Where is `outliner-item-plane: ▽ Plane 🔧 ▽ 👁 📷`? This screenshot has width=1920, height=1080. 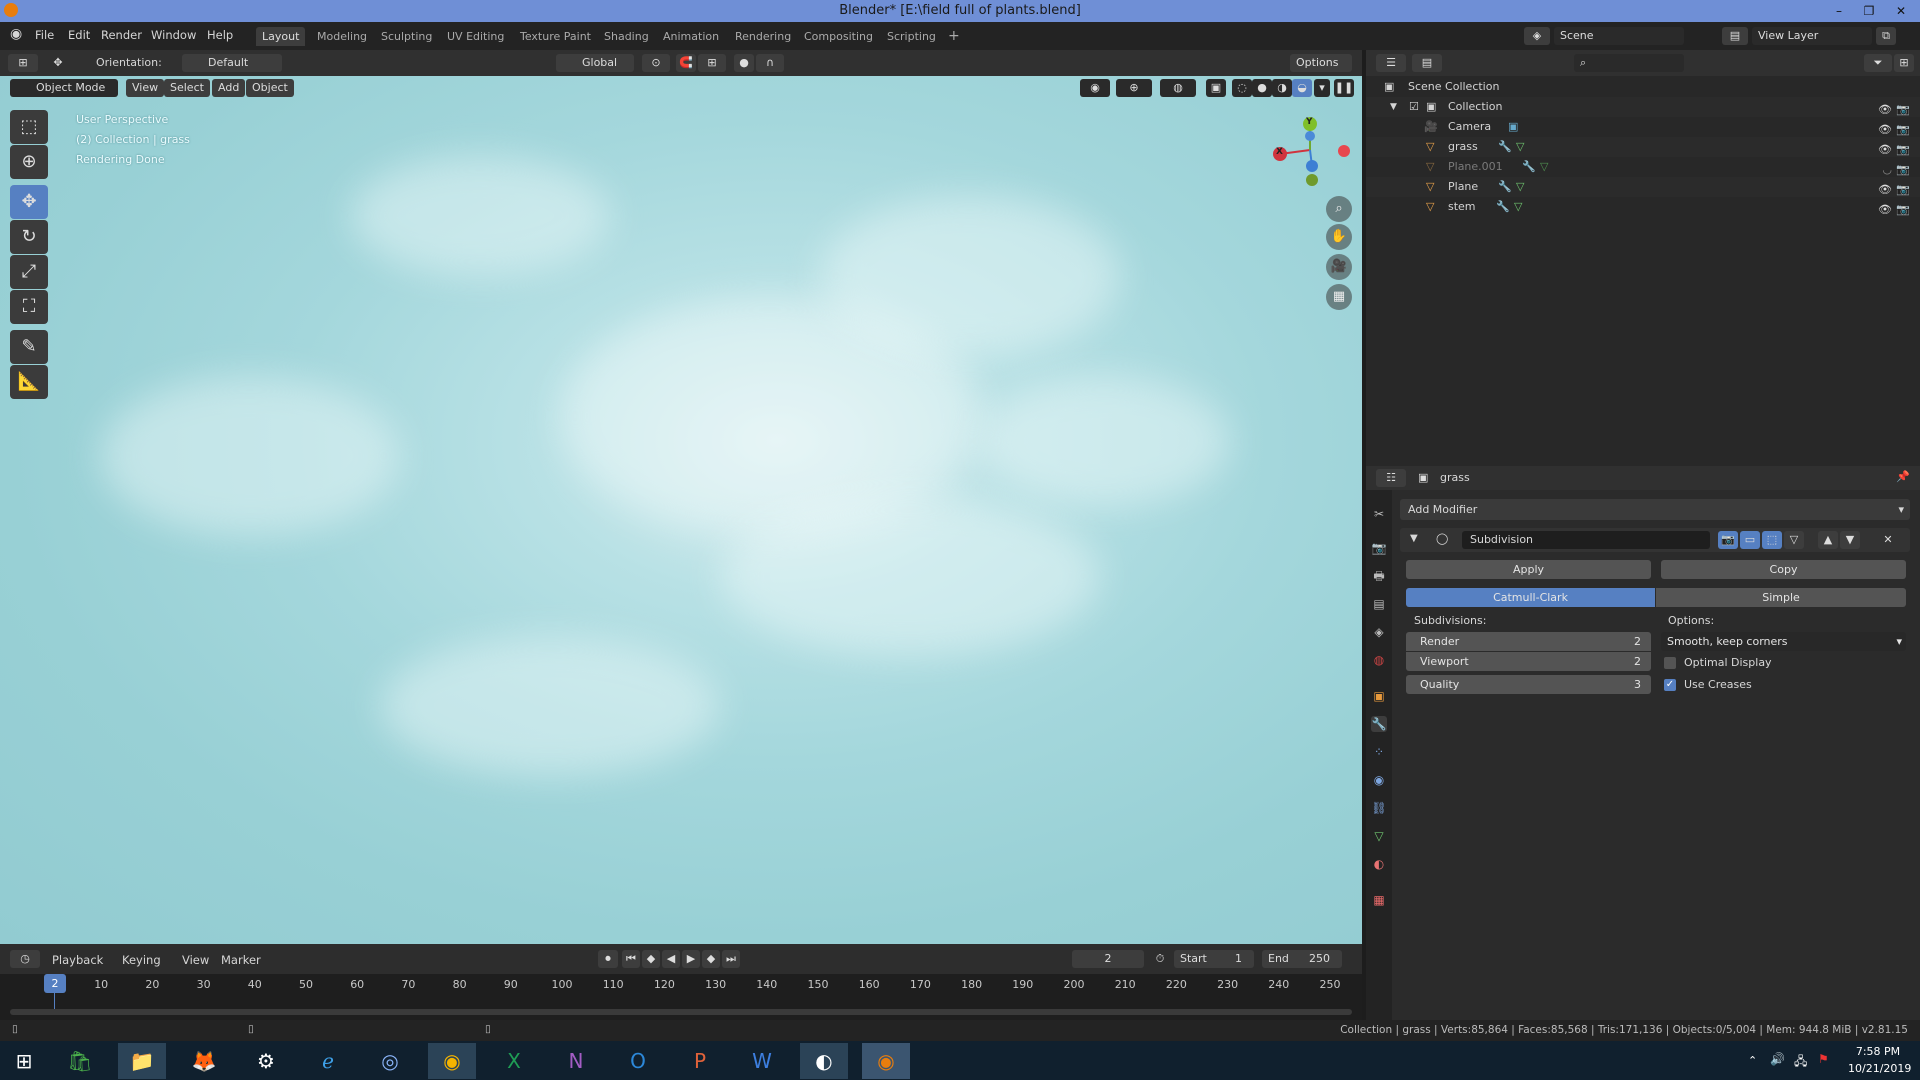
outliner-item-plane: ▽ Plane 🔧 ▽ 👁 📷 is located at coordinates (1643, 187).